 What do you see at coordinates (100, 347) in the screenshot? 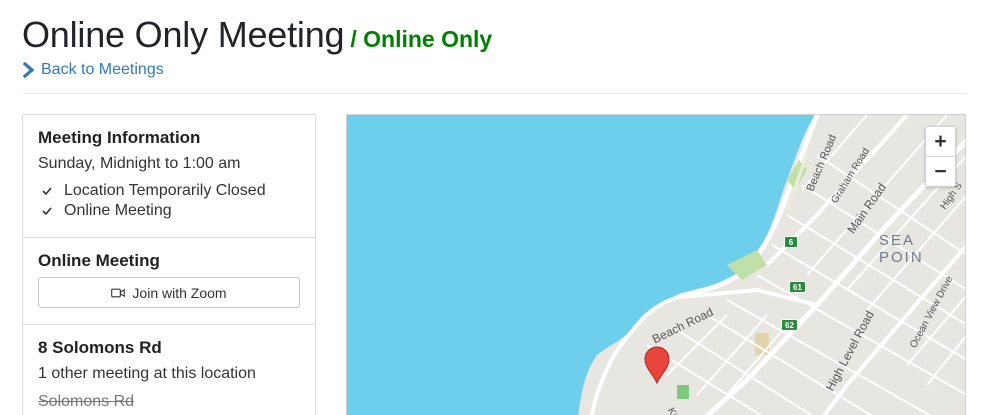
I see `location-heading: 8 Solomons Rd` at bounding box center [100, 347].